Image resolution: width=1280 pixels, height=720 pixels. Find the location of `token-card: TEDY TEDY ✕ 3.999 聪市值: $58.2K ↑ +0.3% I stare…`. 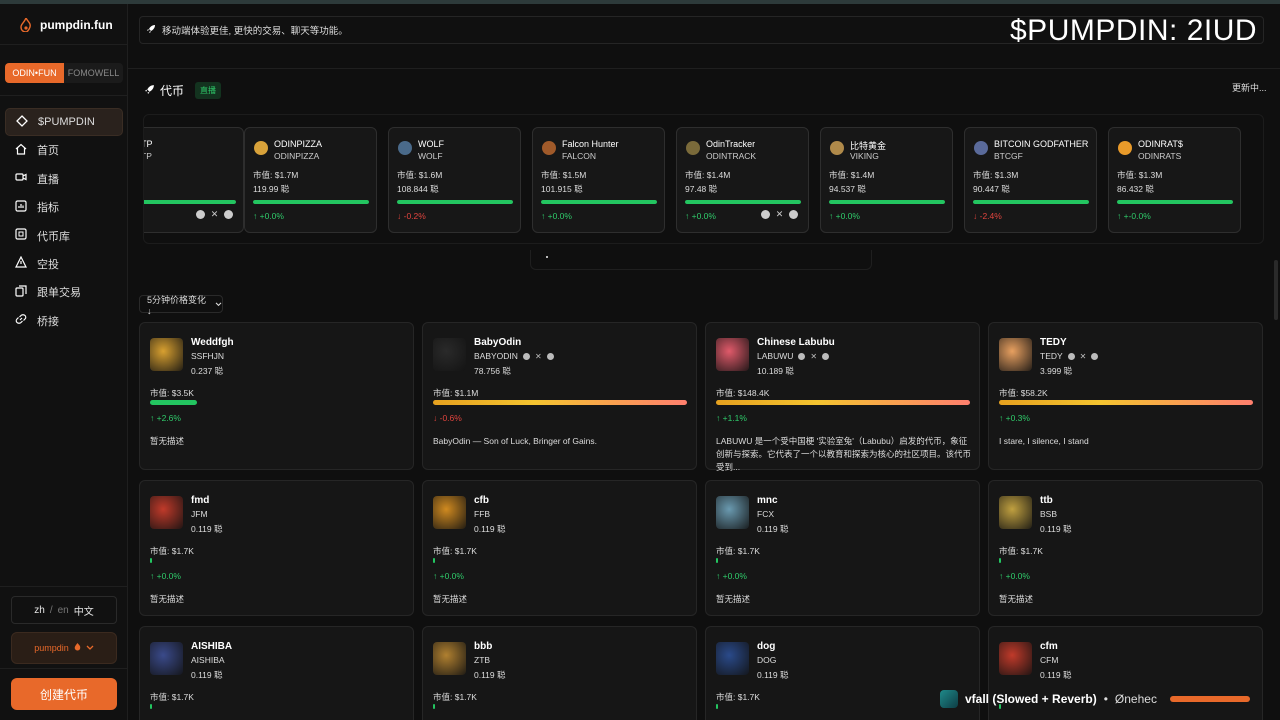

token-card: TEDY TEDY ✕ 3.999 聪市值: $58.2K ↑ +0.3% I stare… is located at coordinates (1125, 396).